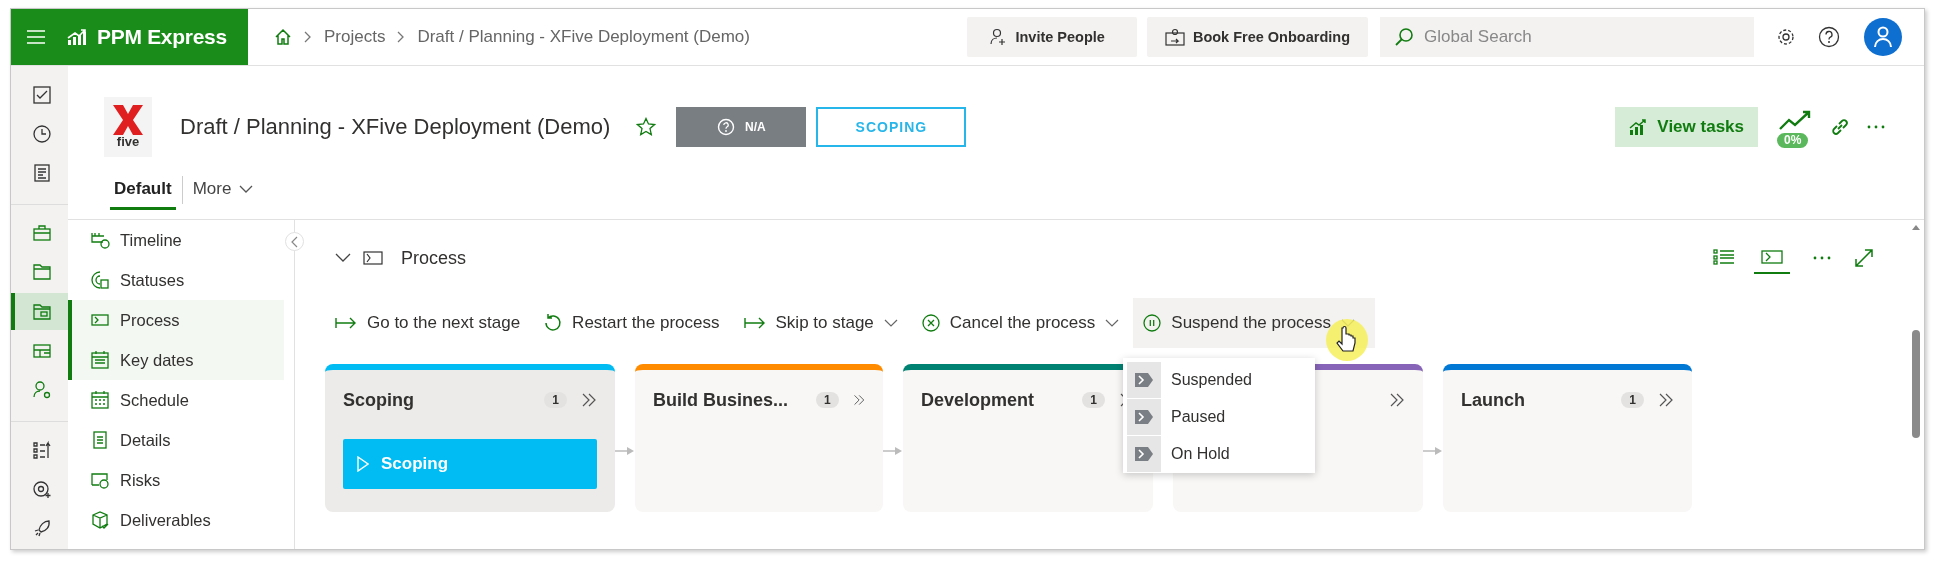  I want to click on tab: Default, so click(143, 190).